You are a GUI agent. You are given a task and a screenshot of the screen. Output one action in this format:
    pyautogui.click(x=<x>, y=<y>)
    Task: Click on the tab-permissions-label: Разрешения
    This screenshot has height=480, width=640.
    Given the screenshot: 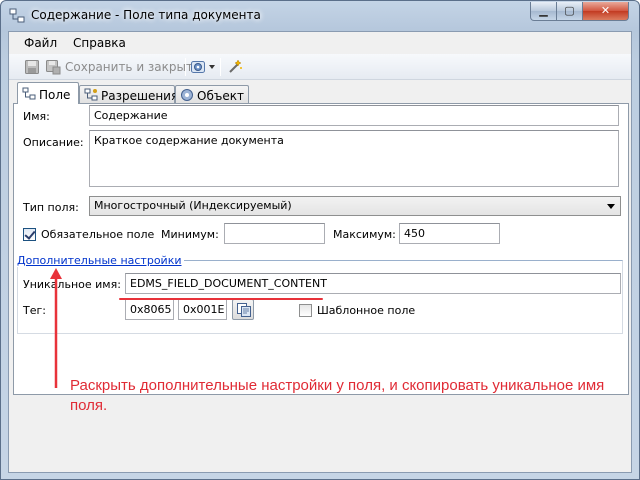 What is the action you would take?
    pyautogui.click(x=140, y=96)
    